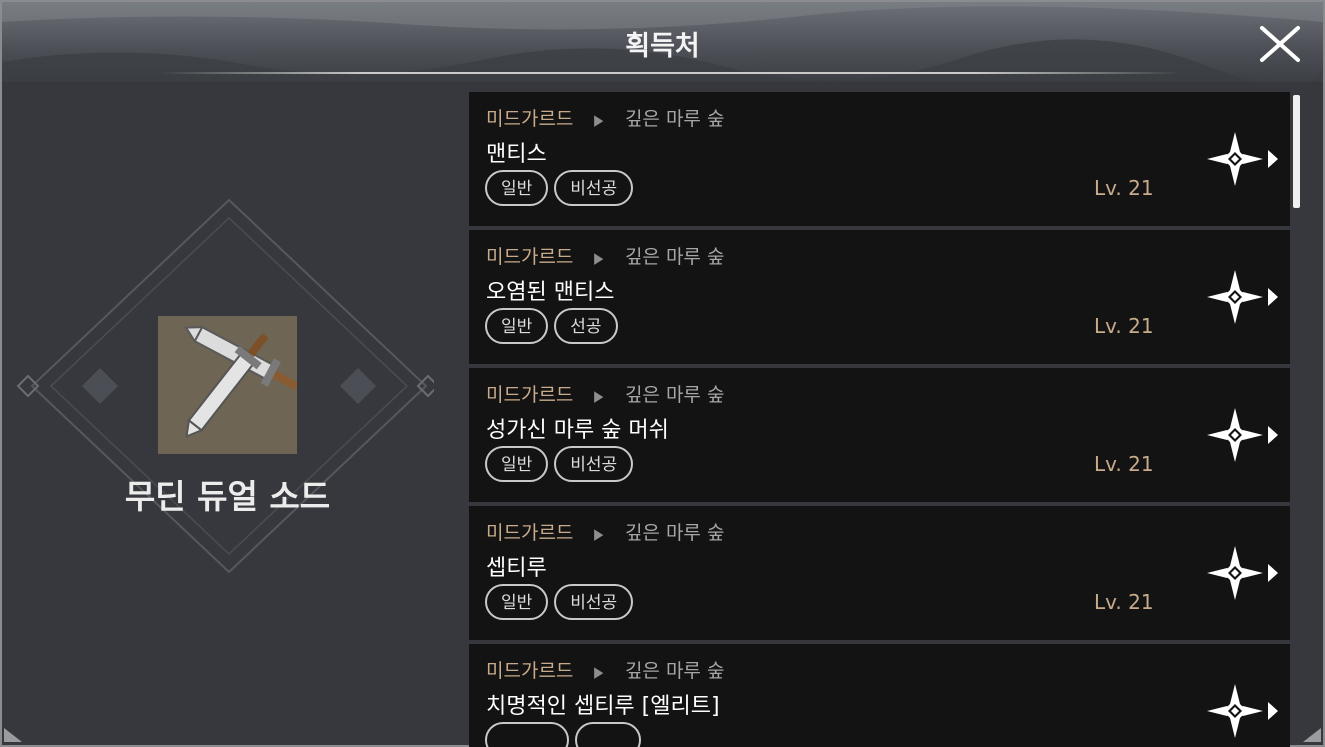  I want to click on monster-name: 셉티루, so click(516, 568).